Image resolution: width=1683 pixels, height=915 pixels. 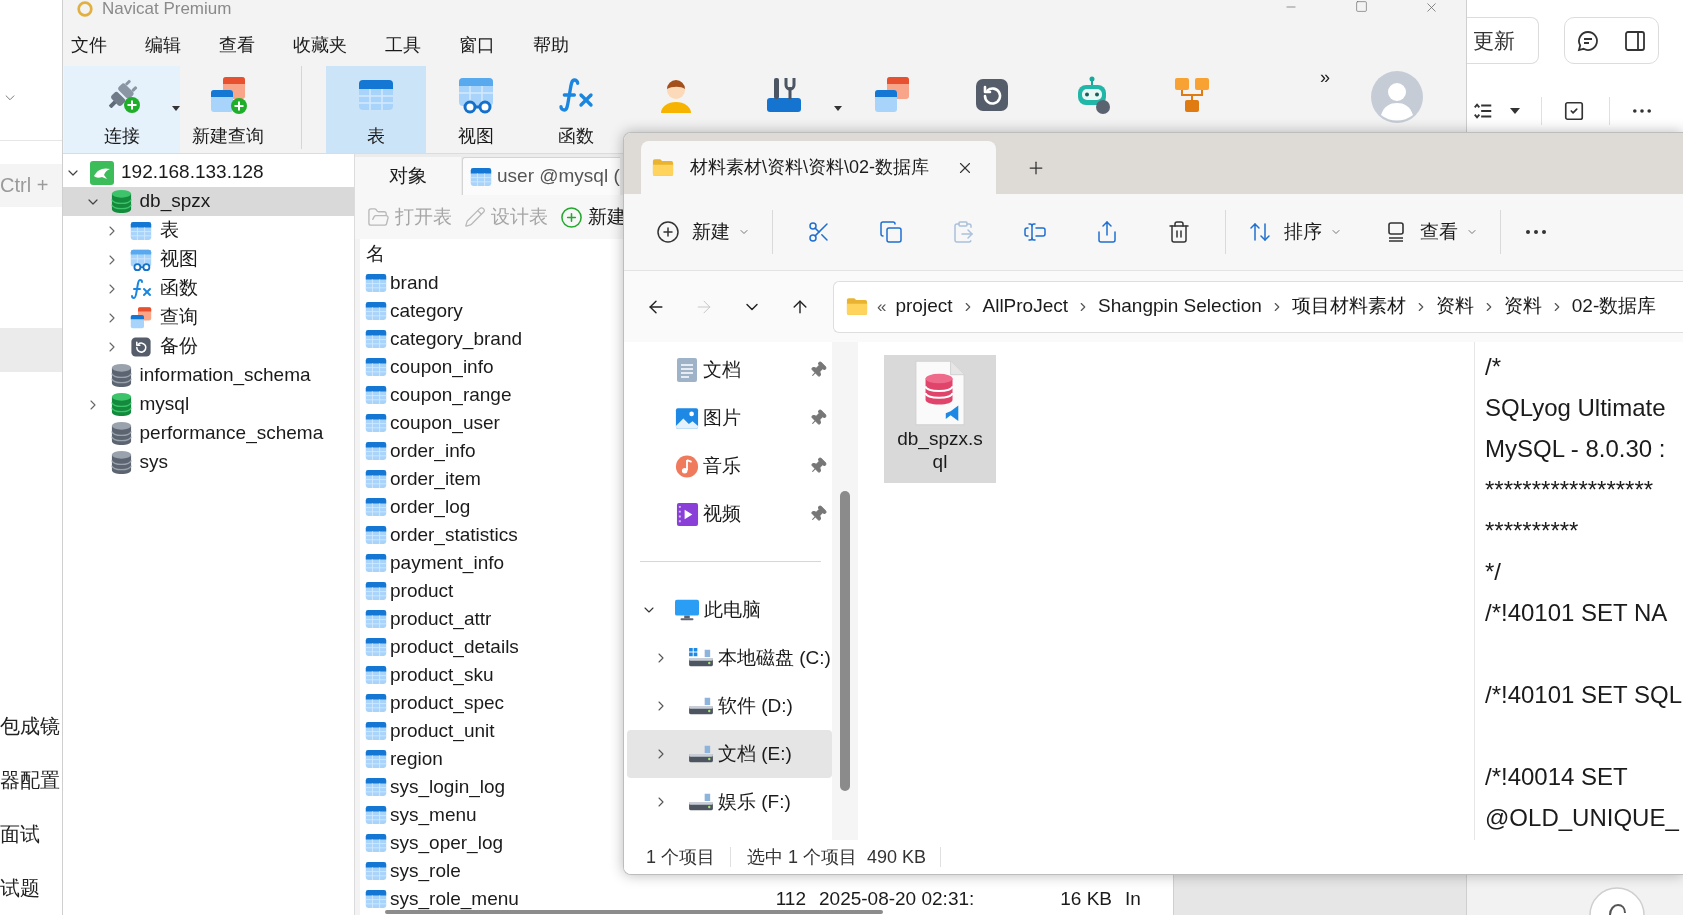 What do you see at coordinates (31, 780) in the screenshot?
I see `sidebar-item: 器配置` at bounding box center [31, 780].